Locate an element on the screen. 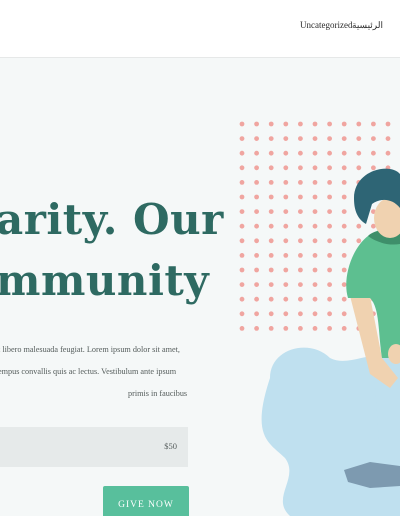 This screenshot has height=516, width=400. hero-headline-line-1: arity. Our is located at coordinates (112, 219).